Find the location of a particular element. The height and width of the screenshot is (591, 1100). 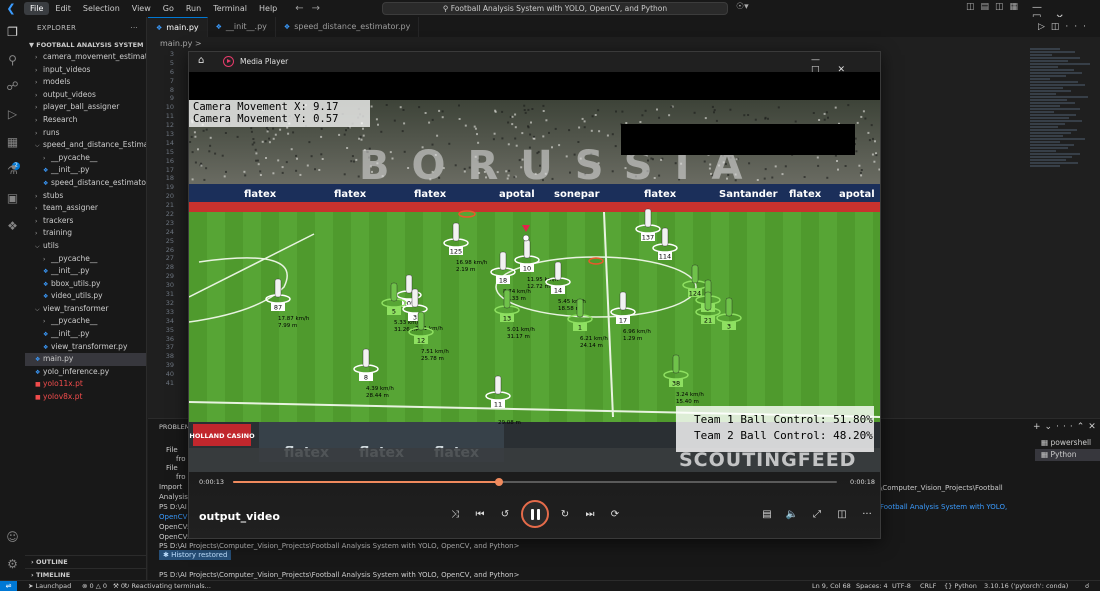

tree-item-8: › __pycache__ is located at coordinates (85, 158).